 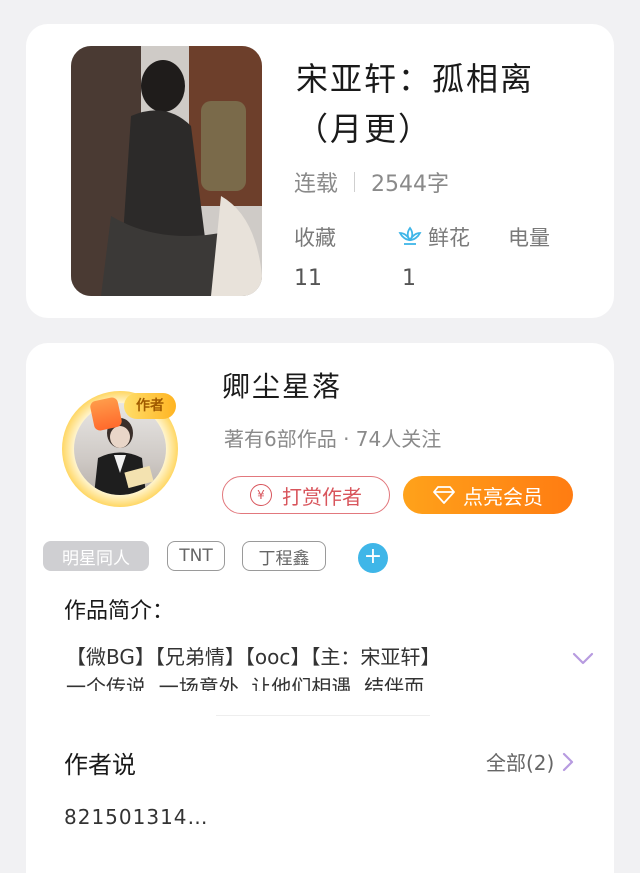 What do you see at coordinates (196, 556) in the screenshot?
I see `tag-chip: TNT` at bounding box center [196, 556].